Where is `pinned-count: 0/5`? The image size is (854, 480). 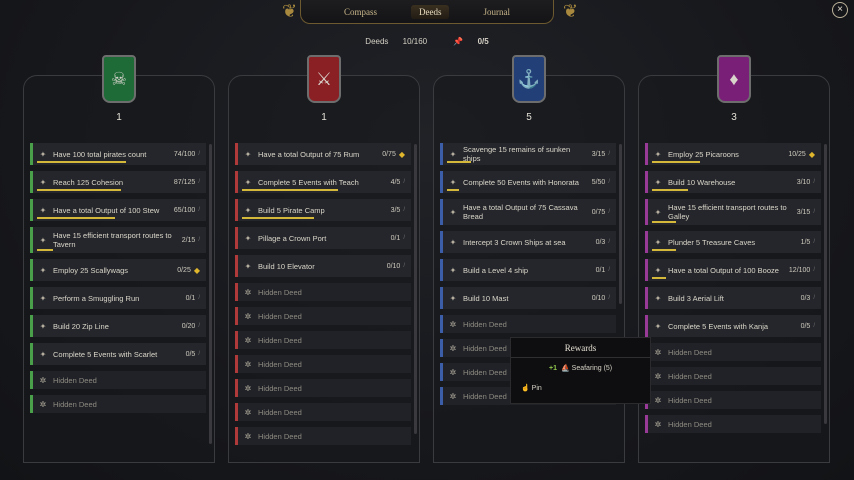
pinned-count: 0/5 is located at coordinates (483, 41).